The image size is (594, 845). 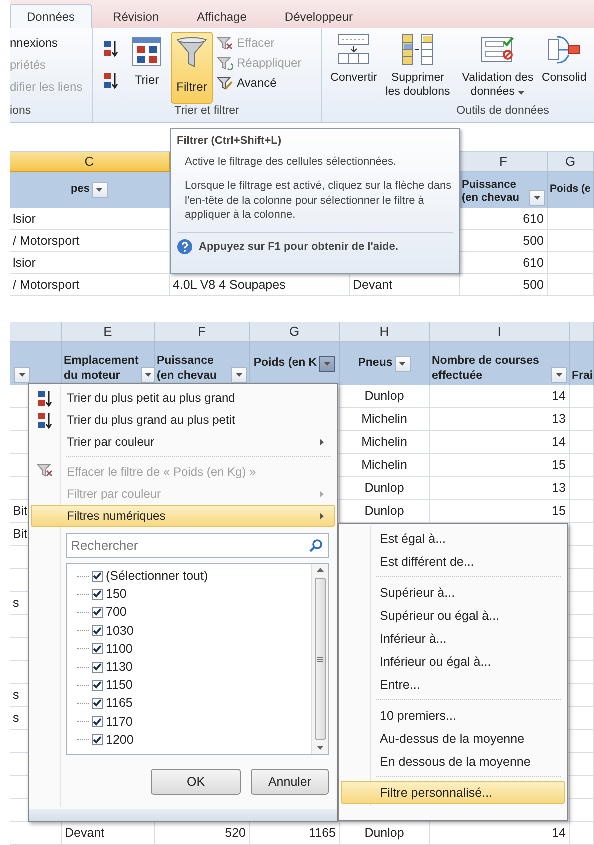 What do you see at coordinates (207, 112) in the screenshot?
I see `group-label: Trier et filtrer` at bounding box center [207, 112].